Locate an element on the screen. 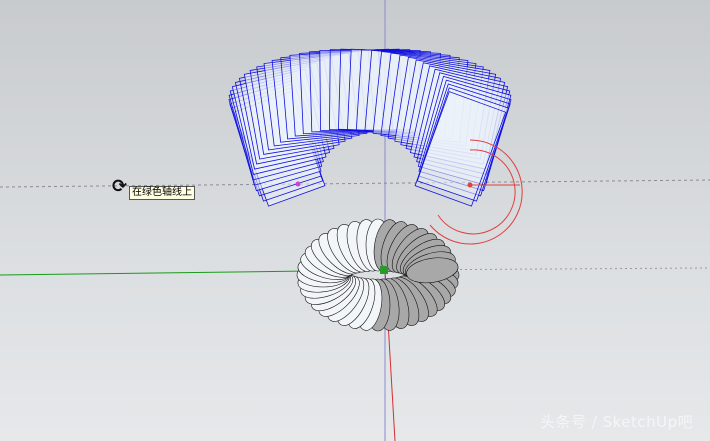  blue-wireframe-sweep is located at coordinates (370, 127).